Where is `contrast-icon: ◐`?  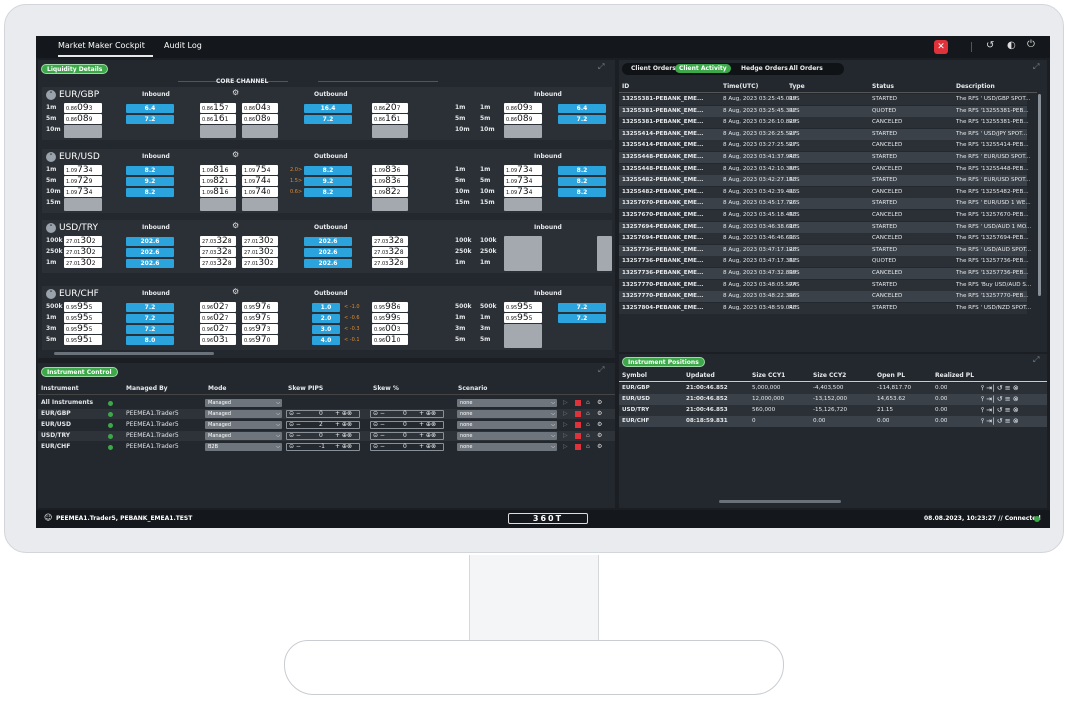
contrast-icon: ◐ is located at coordinates (1011, 45).